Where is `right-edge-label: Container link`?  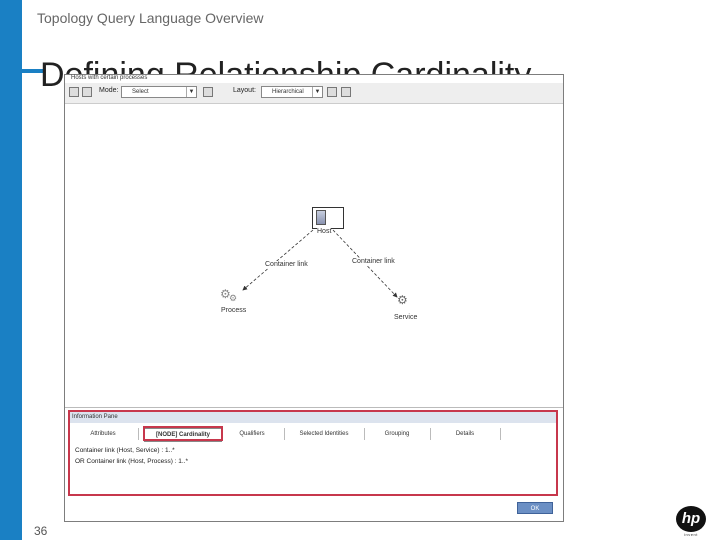
right-edge-label: Container link is located at coordinates (373, 261).